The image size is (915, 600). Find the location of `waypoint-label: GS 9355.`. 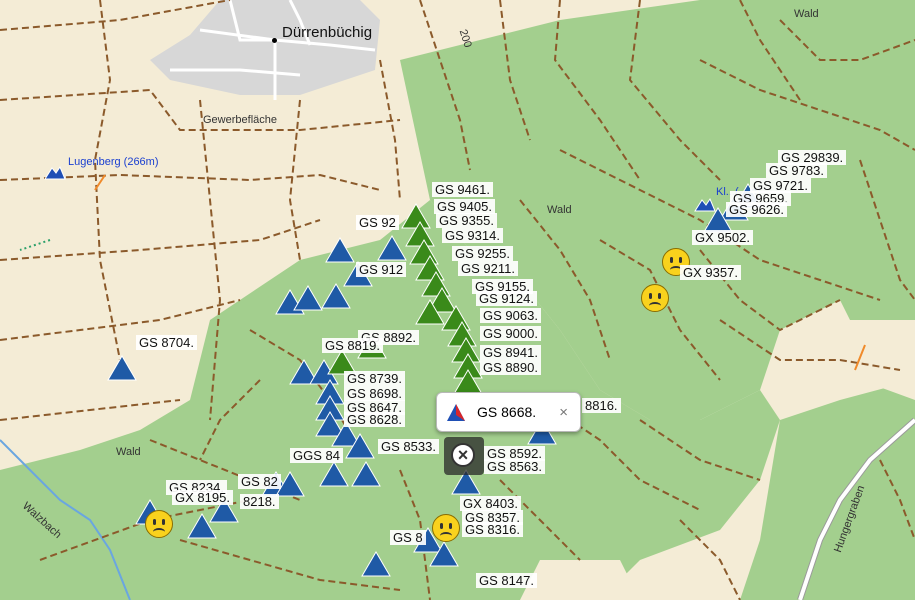

waypoint-label: GS 9355. is located at coordinates (466, 220).